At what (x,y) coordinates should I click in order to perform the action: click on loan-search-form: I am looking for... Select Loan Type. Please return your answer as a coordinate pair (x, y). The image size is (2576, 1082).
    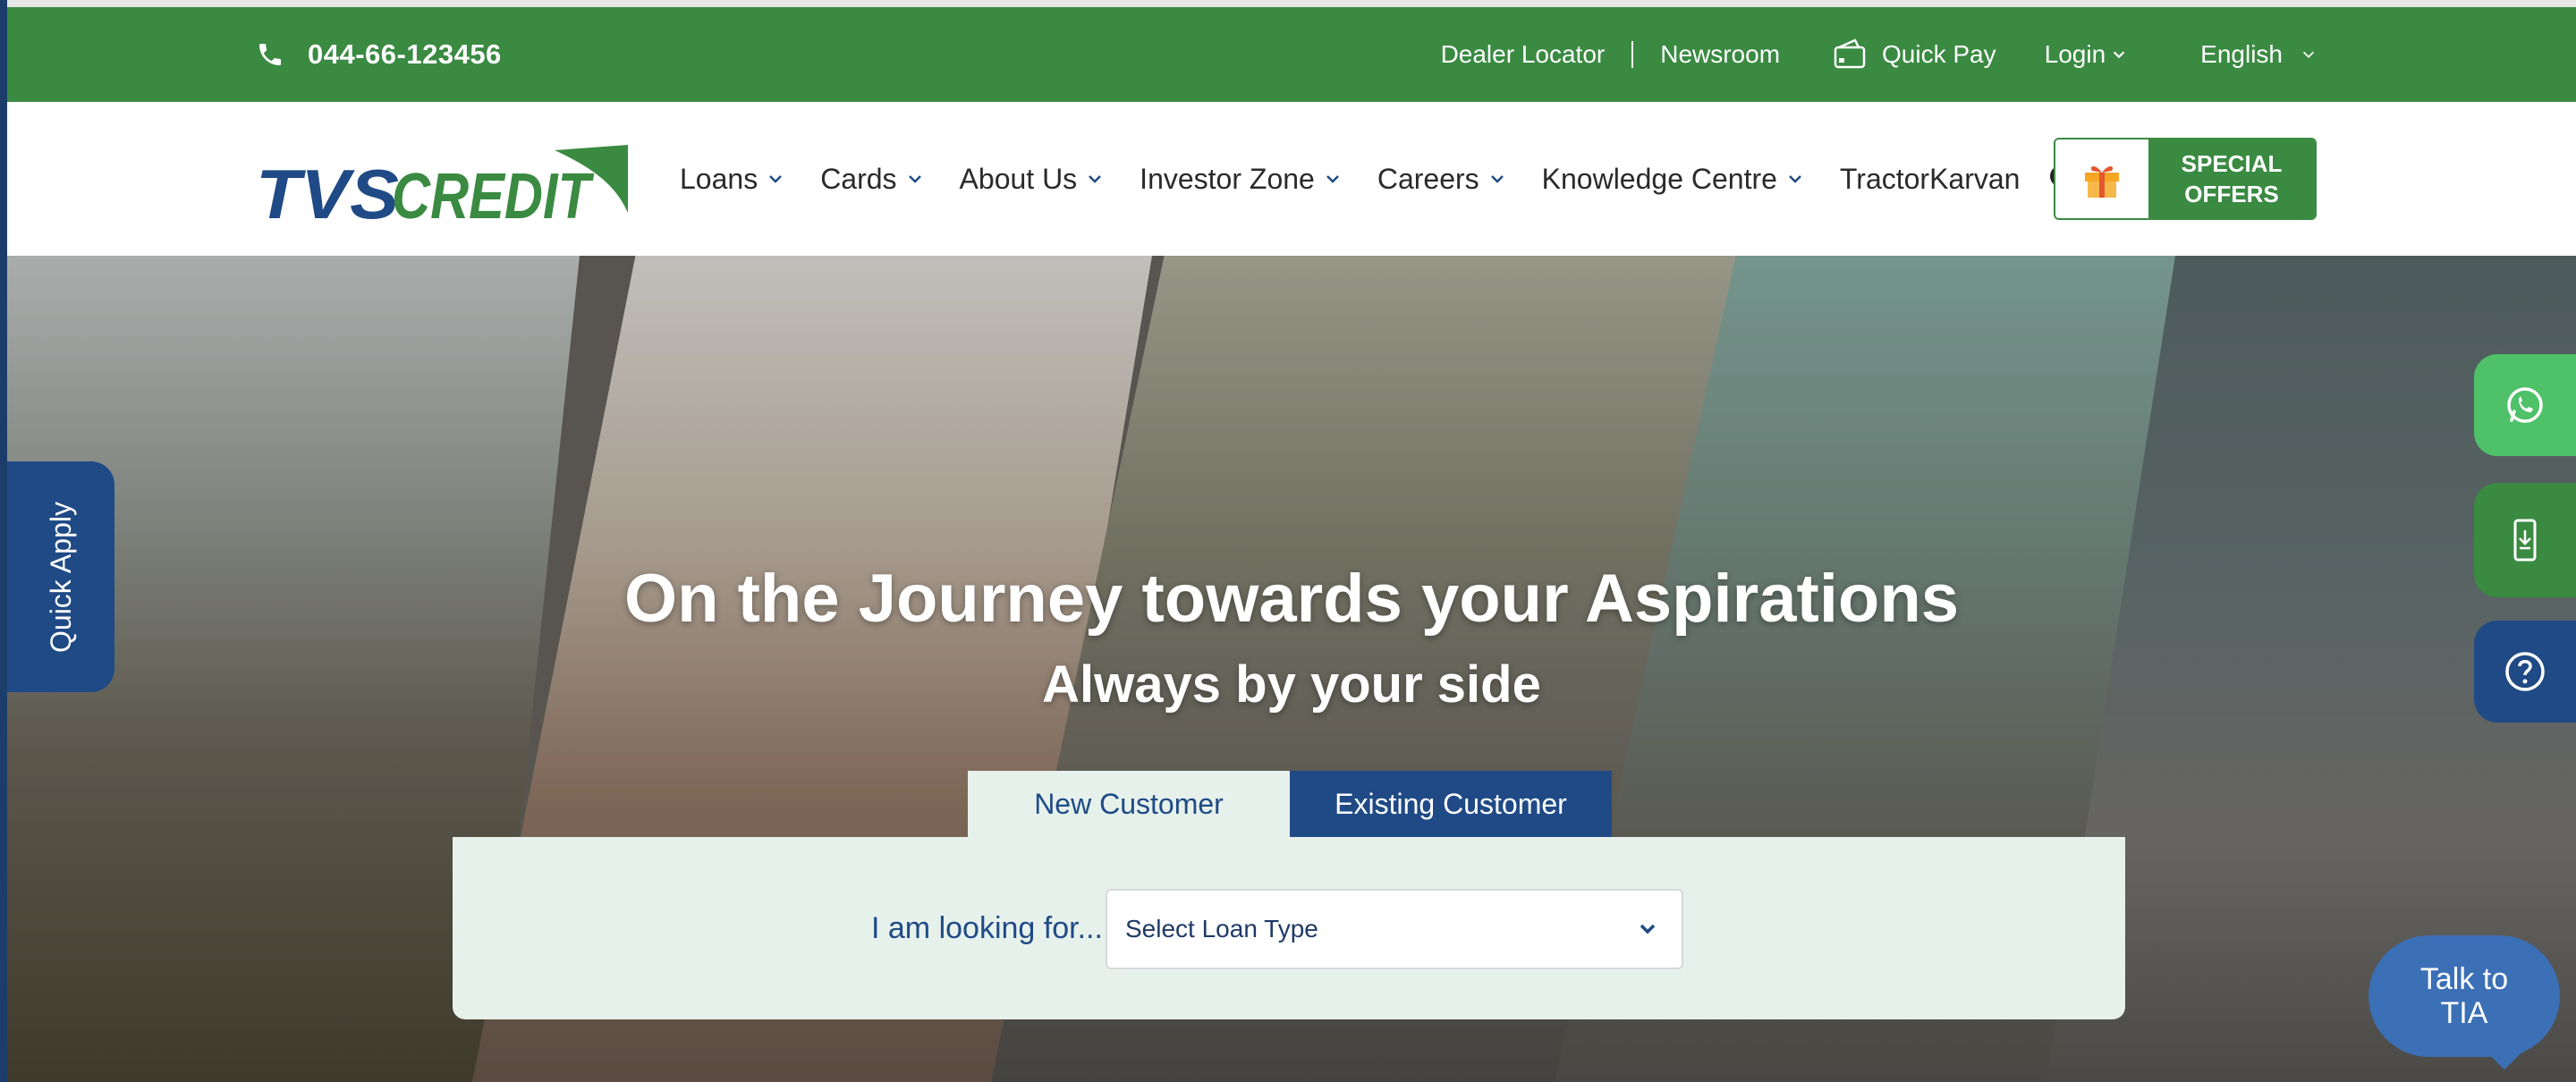
    Looking at the image, I should click on (1289, 928).